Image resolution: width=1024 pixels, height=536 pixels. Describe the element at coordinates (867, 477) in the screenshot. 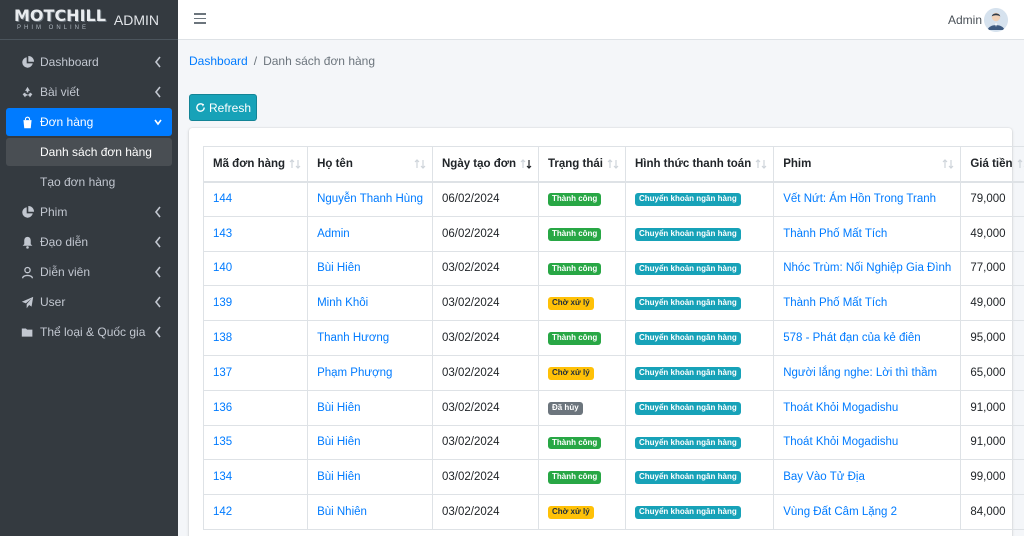

I see `movie-link: Bay Vào Tử Địa` at that location.